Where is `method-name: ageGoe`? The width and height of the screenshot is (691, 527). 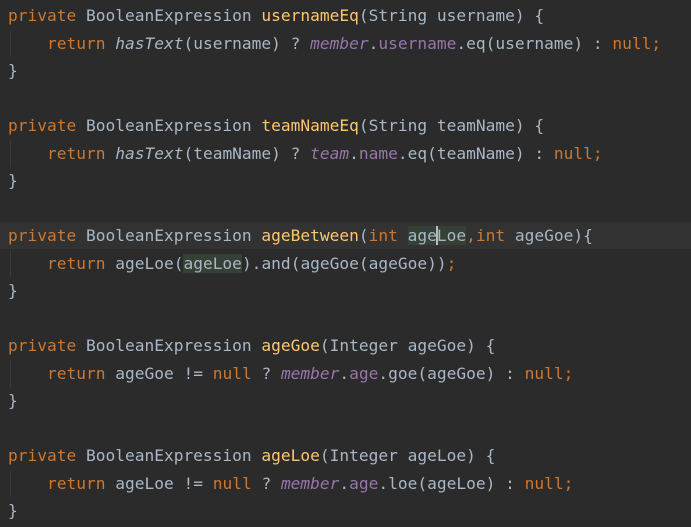
method-name: ageGoe is located at coordinates (290, 345).